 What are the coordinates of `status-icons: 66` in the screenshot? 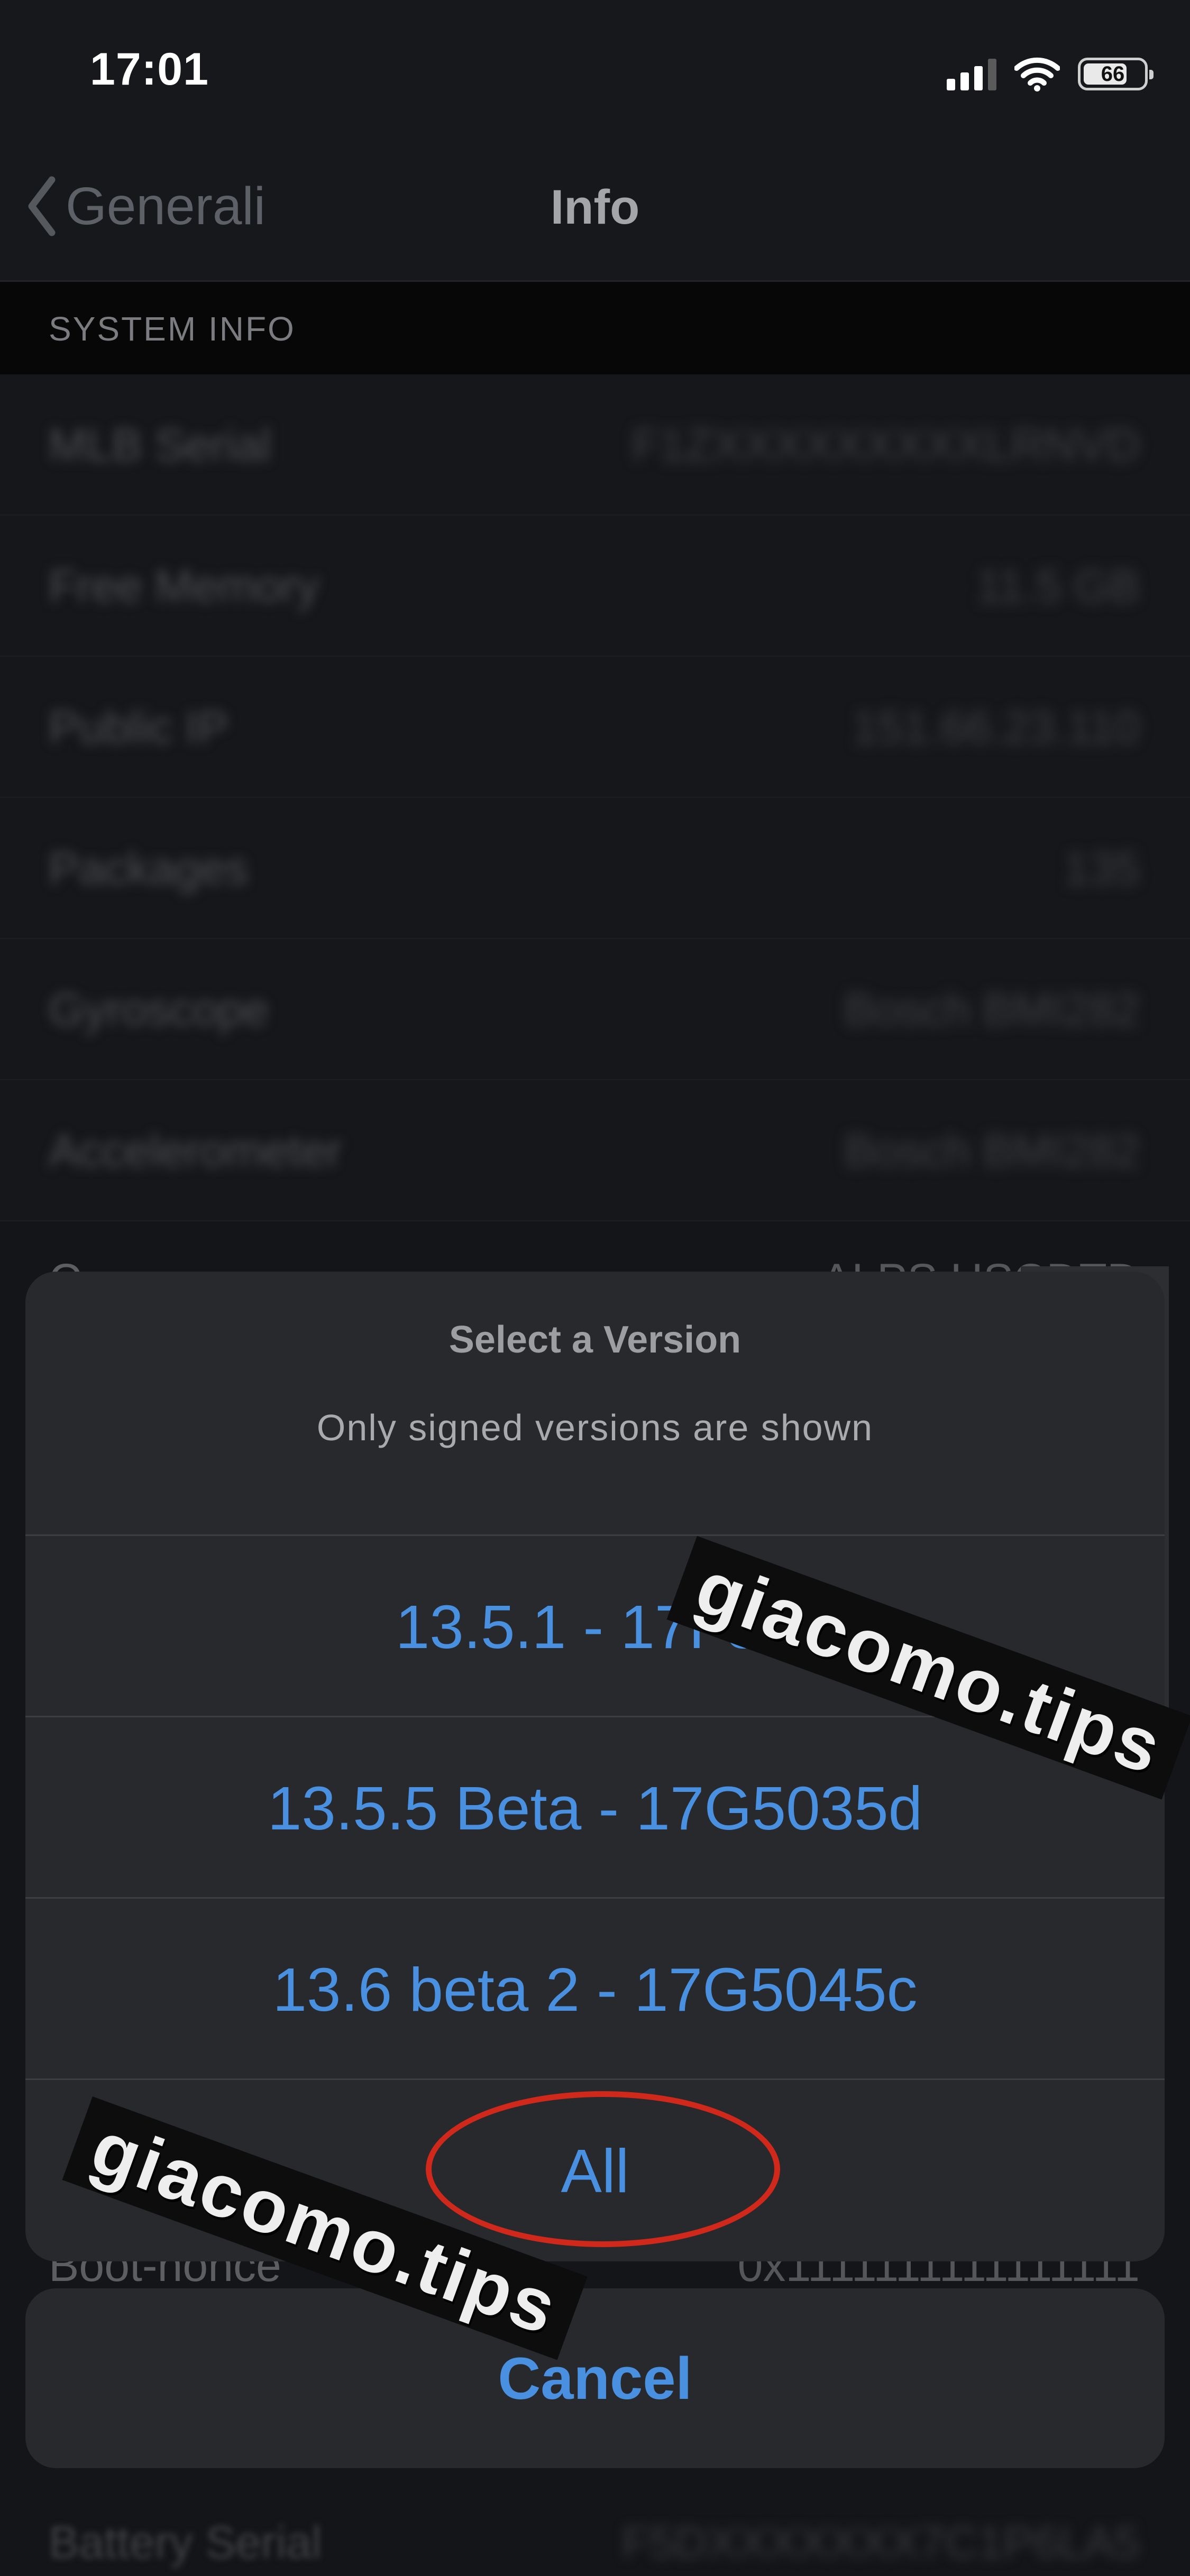 It's located at (1050, 74).